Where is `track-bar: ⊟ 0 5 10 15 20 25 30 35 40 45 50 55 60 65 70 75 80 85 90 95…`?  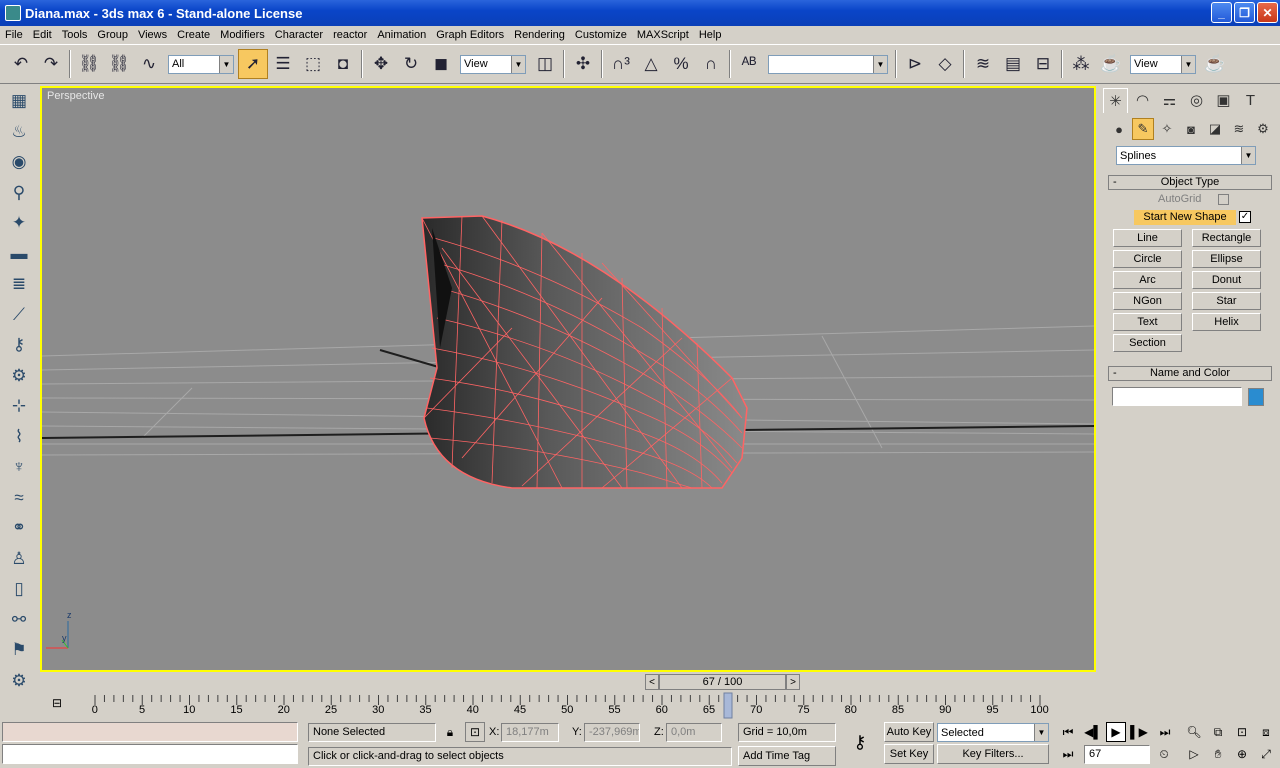 track-bar: ⊟ 0 5 10 15 20 25 30 35 40 45 50 55 60 65 70 75 80 85 90 95… is located at coordinates (568, 705).